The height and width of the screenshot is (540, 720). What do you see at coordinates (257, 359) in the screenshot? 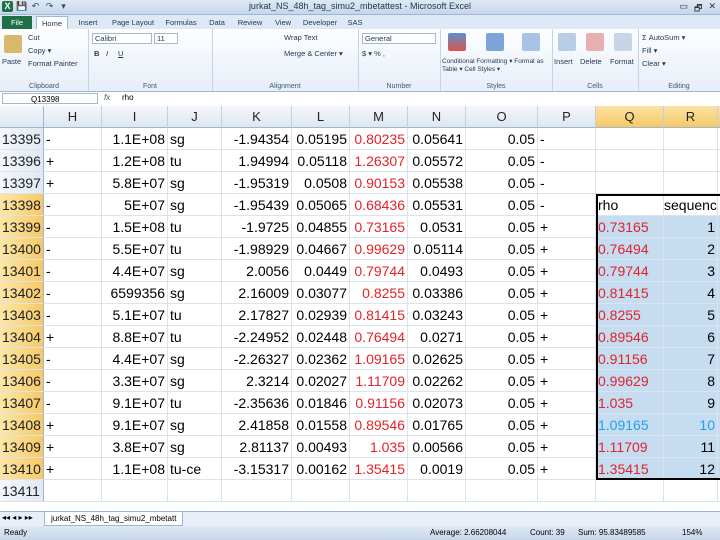
I see `cell-k: -2.26327` at bounding box center [257, 359].